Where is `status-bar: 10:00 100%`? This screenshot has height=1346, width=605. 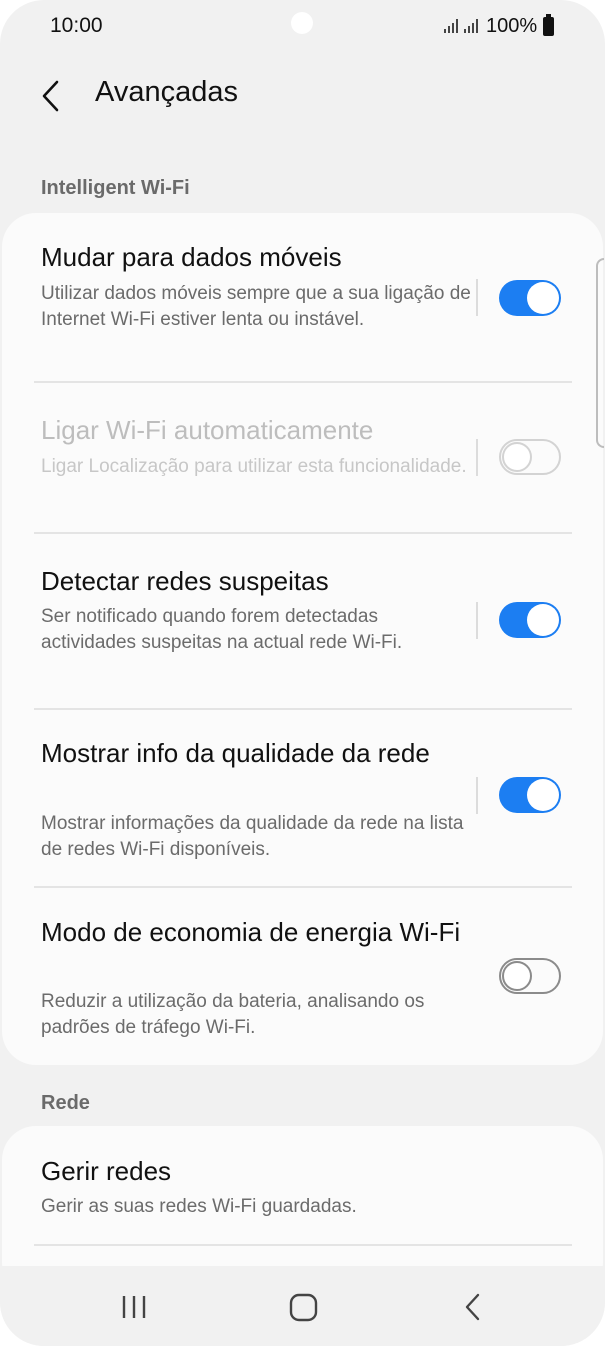
status-bar: 10:00 100% is located at coordinates (302, 28).